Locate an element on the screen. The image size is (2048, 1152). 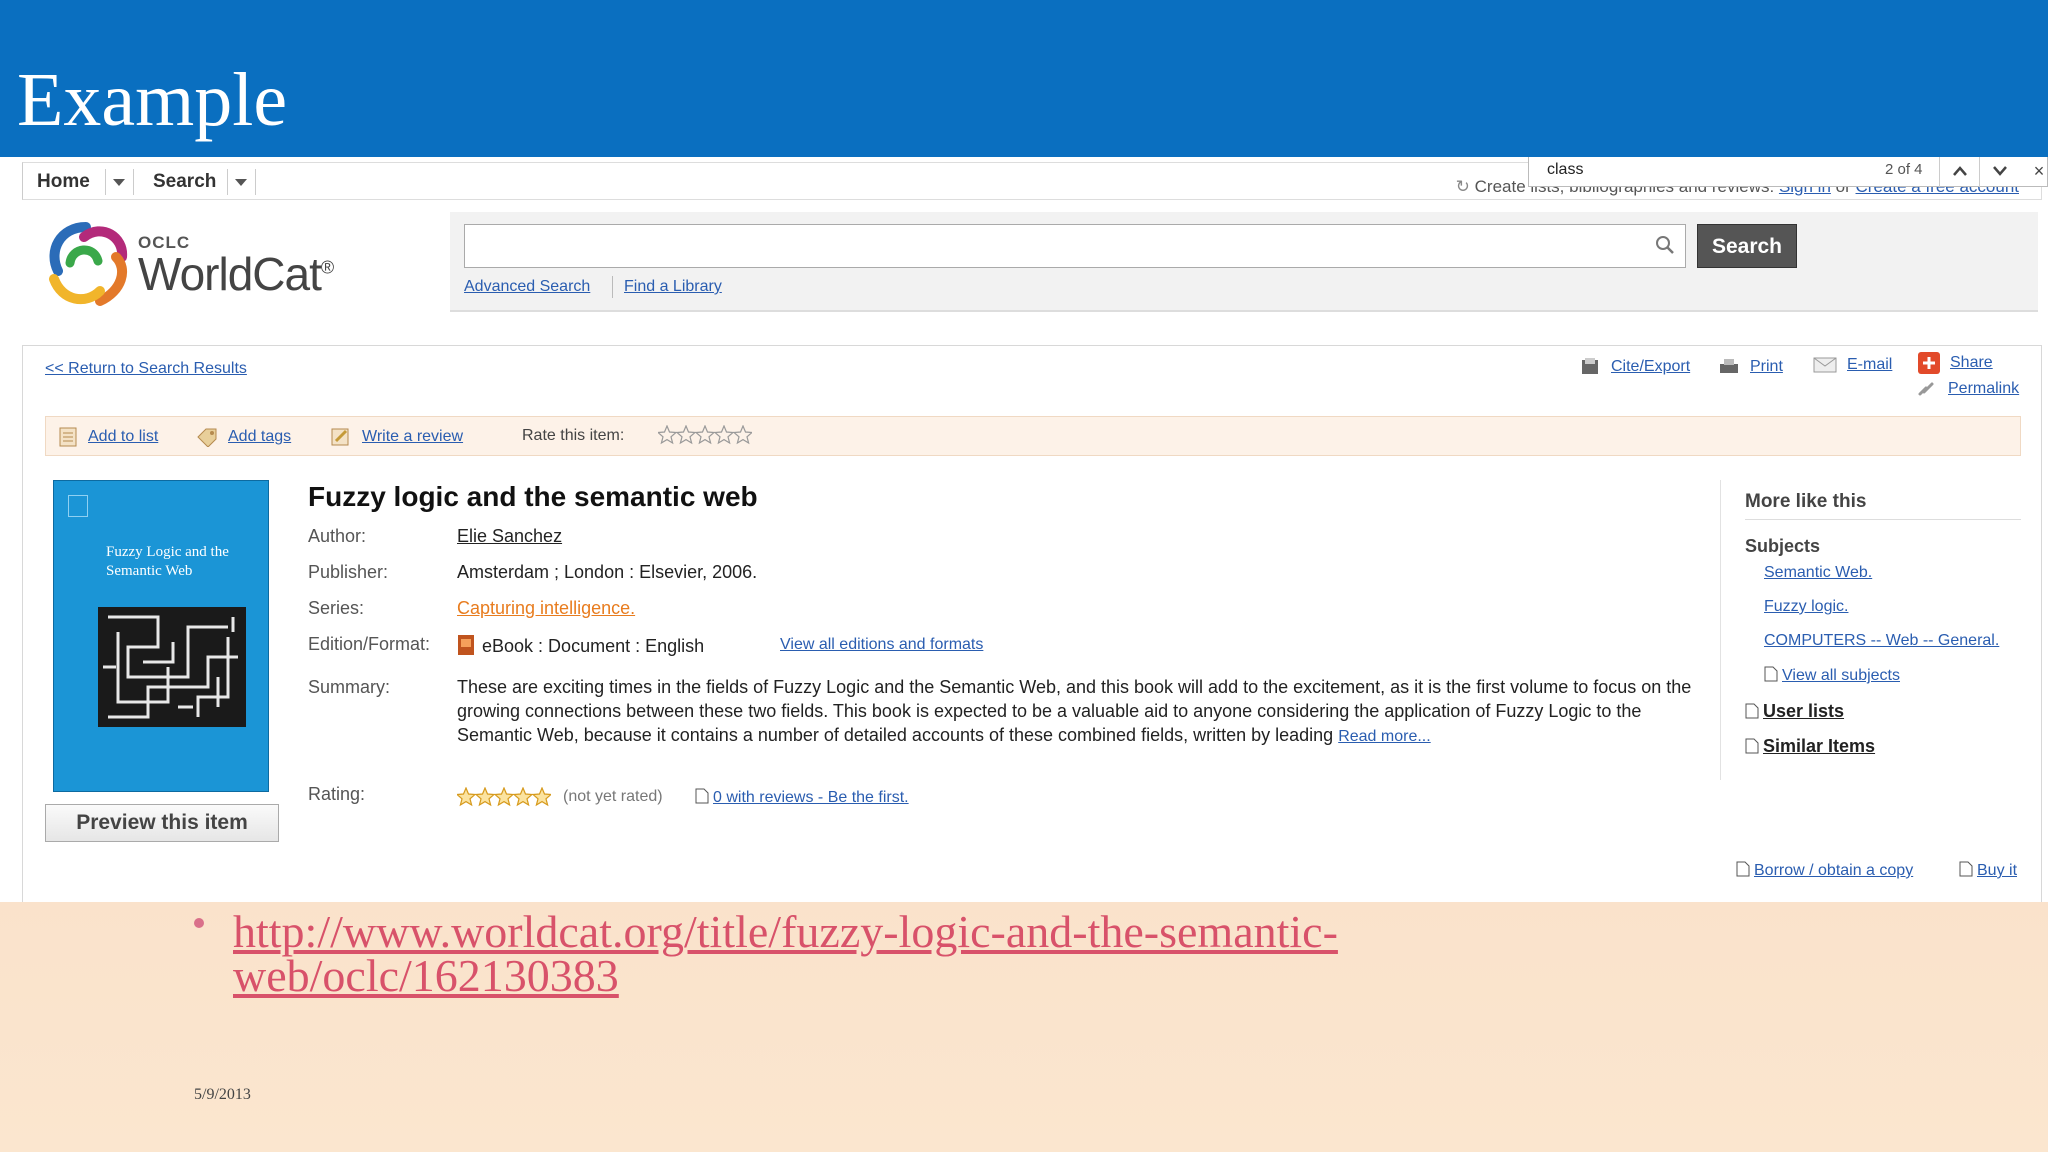
return-to-results-link: << Return to Search Results is located at coordinates (146, 369).